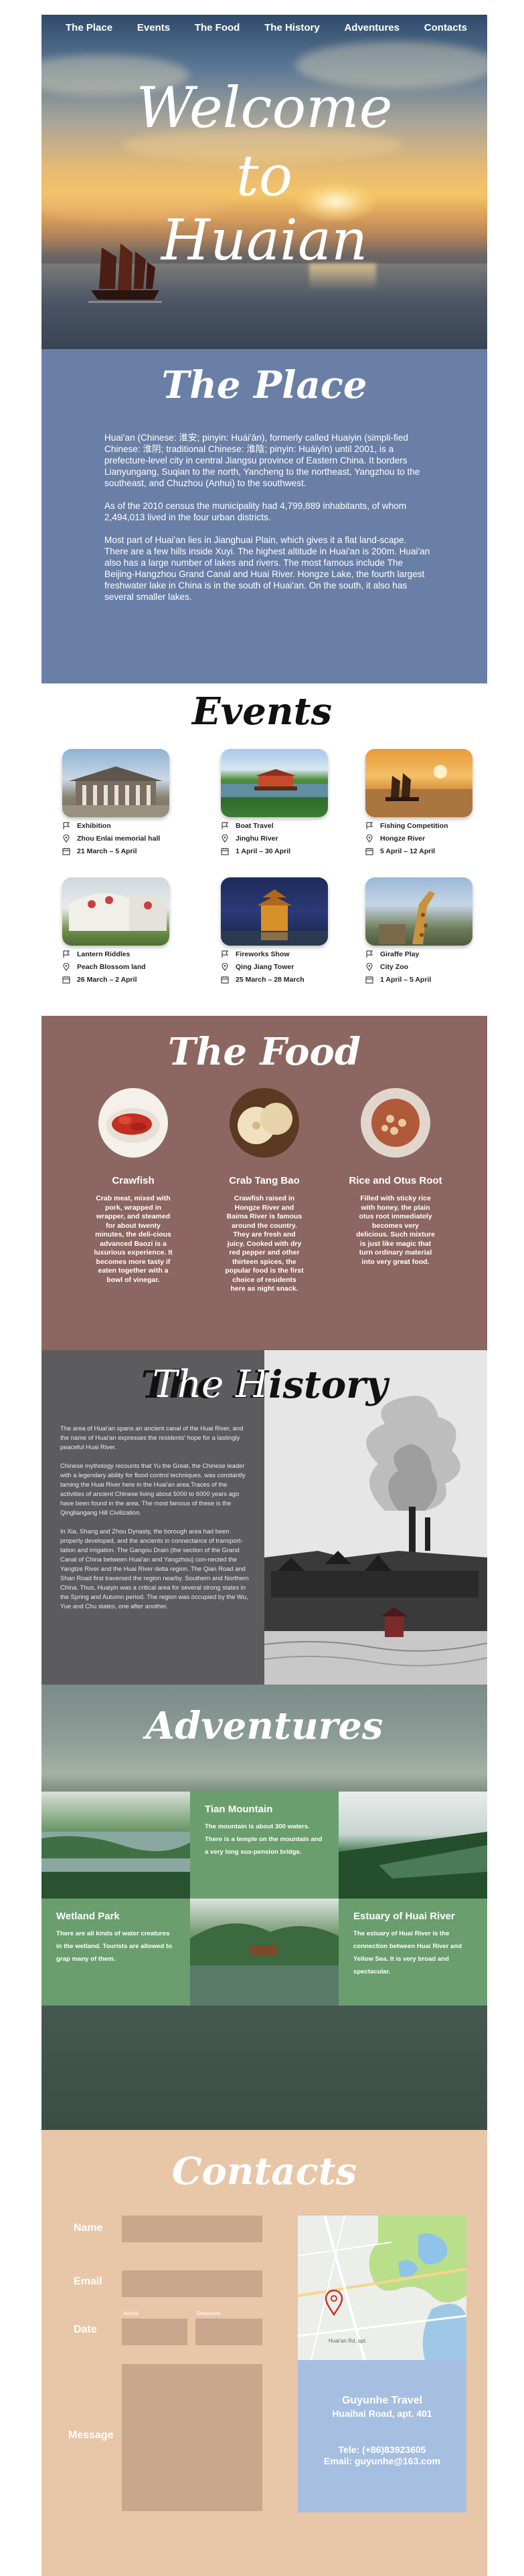 The height and width of the screenshot is (2576, 524). I want to click on event-name-row: Lantern Riddles, so click(115, 954).